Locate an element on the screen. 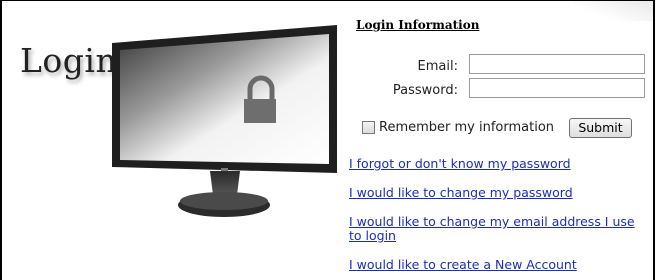  page-title: Login is located at coordinates (69, 60).